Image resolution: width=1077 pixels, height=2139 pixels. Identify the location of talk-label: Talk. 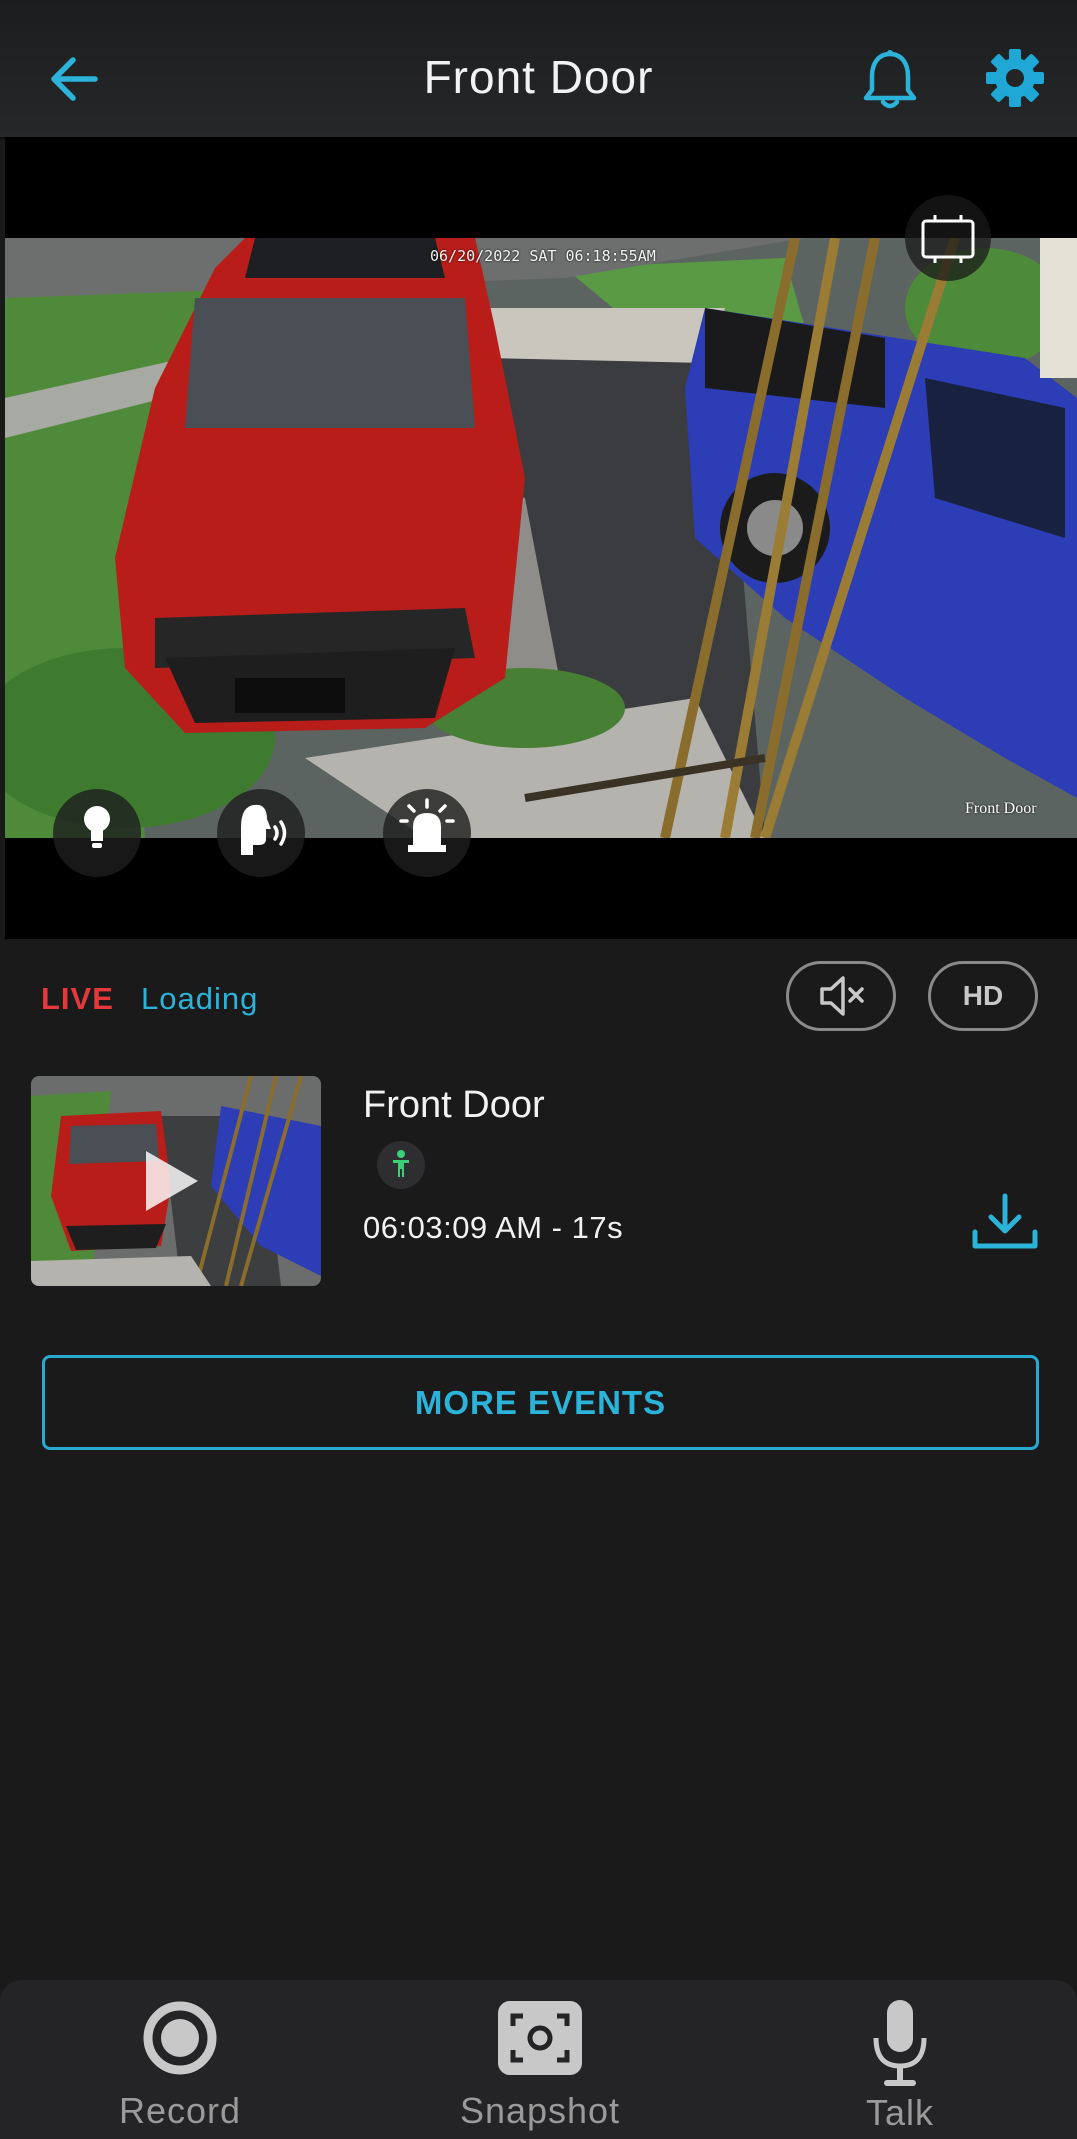
(900, 2112).